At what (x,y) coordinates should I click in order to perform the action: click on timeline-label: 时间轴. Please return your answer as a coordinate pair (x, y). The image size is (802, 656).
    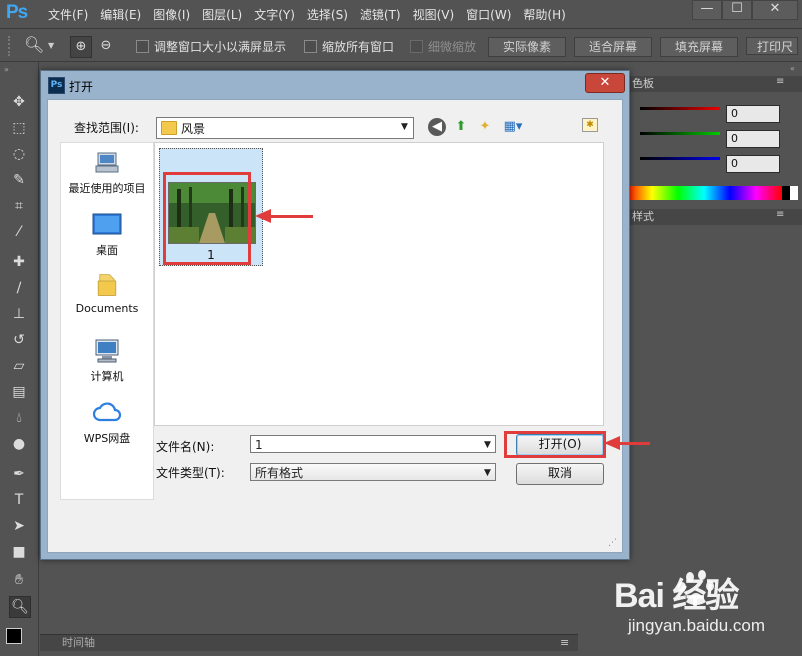
    Looking at the image, I should click on (78, 643).